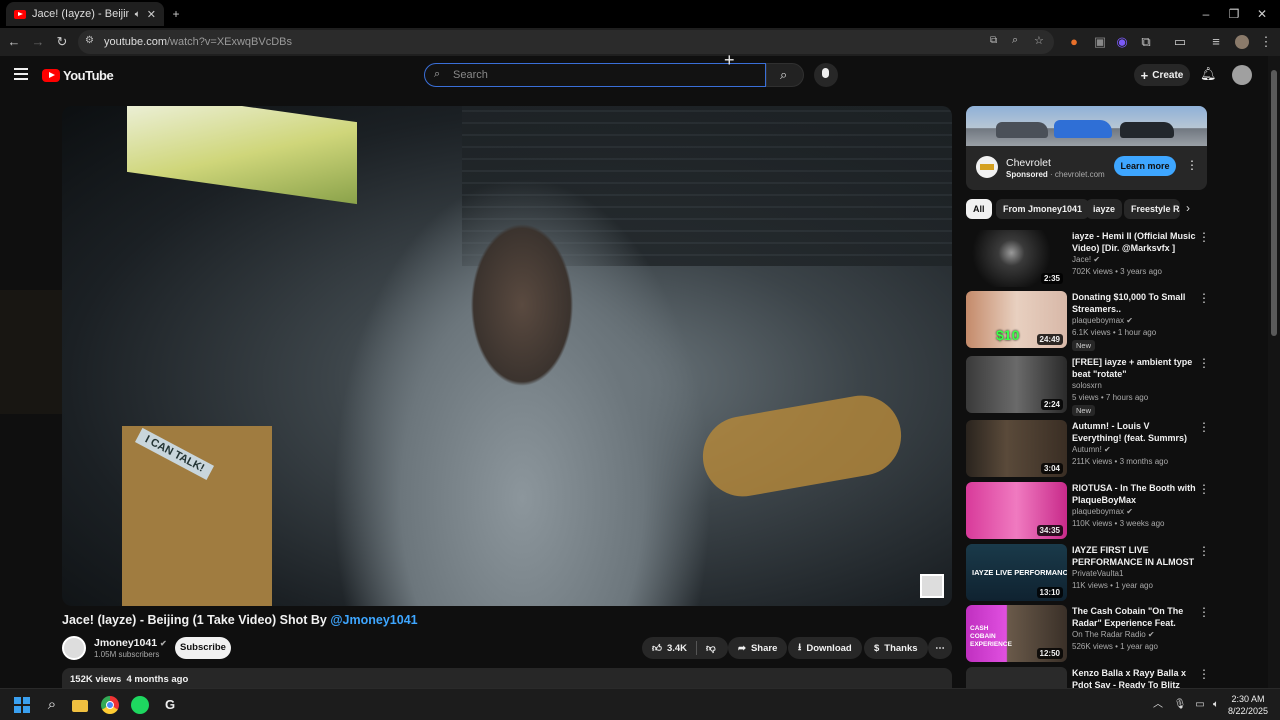 This screenshot has width=1280, height=720. Describe the element at coordinates (140, 705) in the screenshot. I see `spotify-icon` at that location.